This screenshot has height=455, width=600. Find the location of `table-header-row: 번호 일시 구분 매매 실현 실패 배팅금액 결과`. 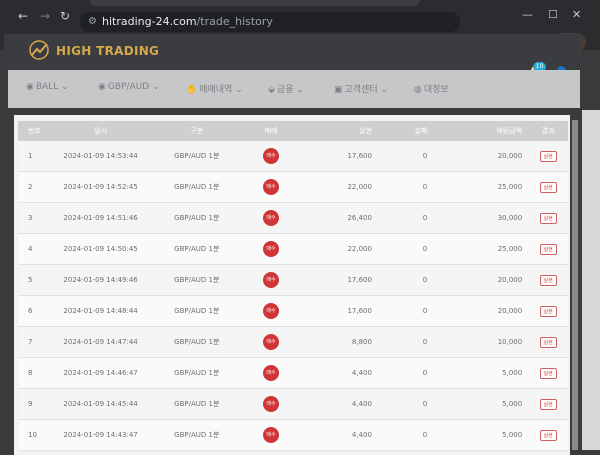

table-header-row: 번호 일시 구분 매매 실현 실패 배팅금액 결과 is located at coordinates (293, 131).